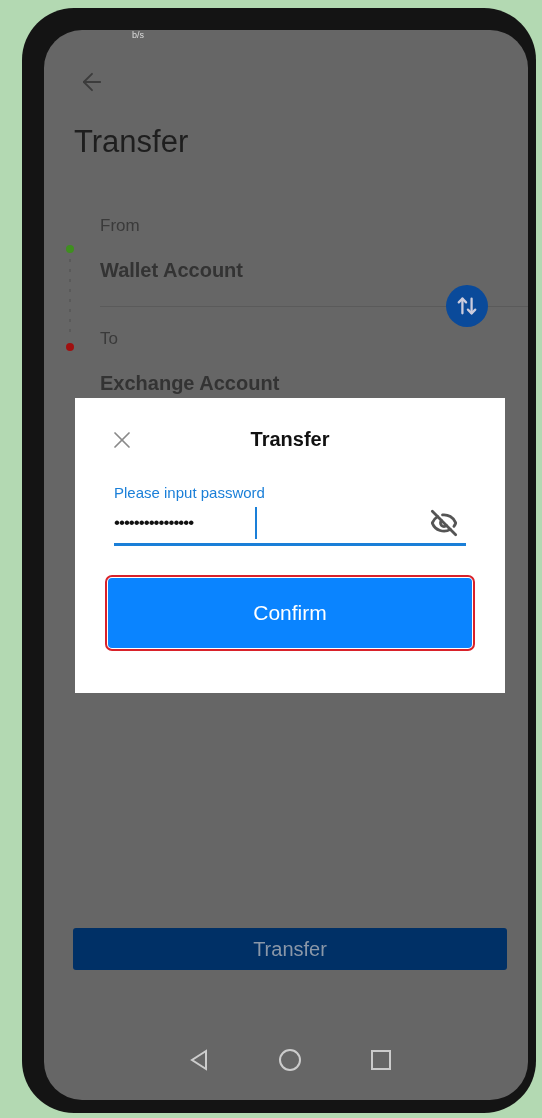 The image size is (542, 1118). What do you see at coordinates (138, 35) in the screenshot?
I see `status-text: b/s` at bounding box center [138, 35].